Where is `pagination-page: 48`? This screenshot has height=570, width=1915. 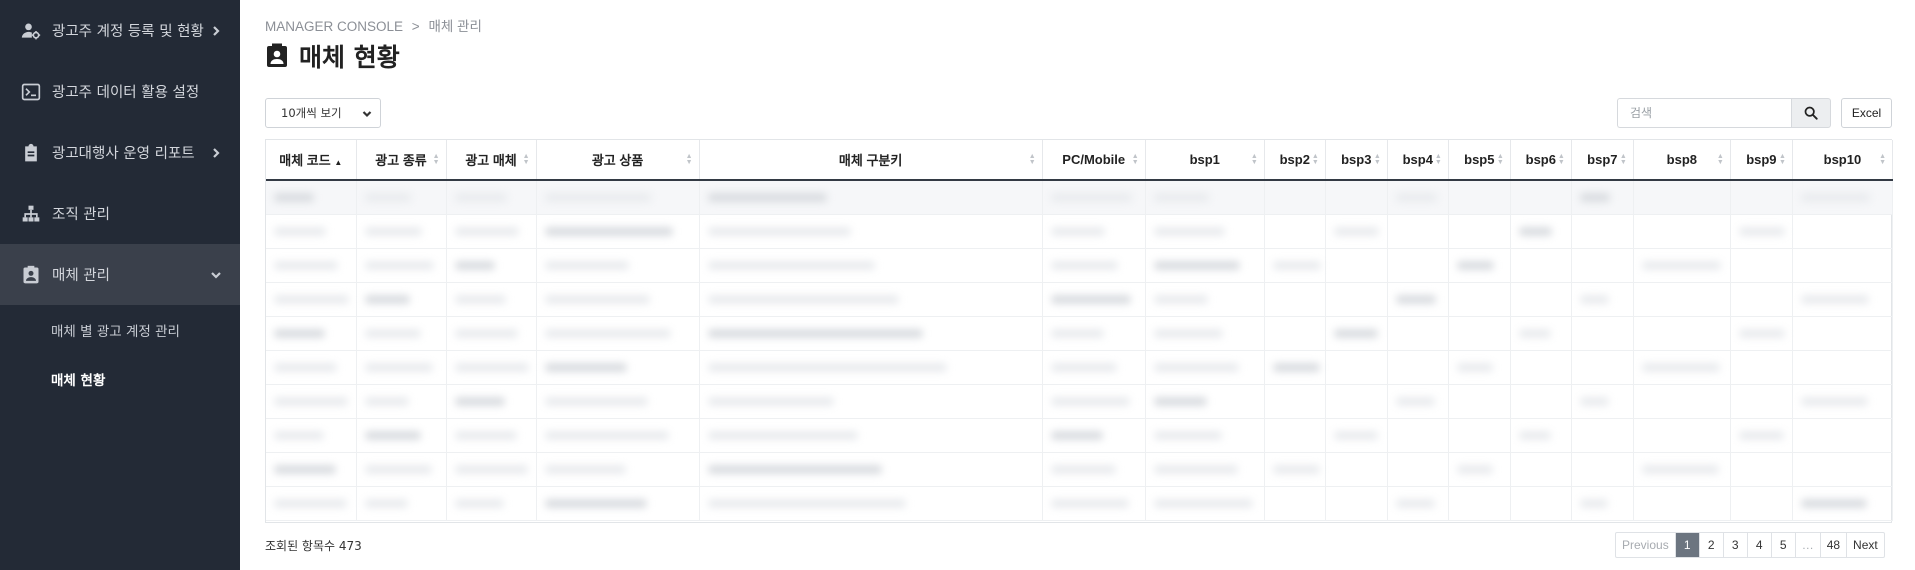
pagination-page: 48 is located at coordinates (1834, 545).